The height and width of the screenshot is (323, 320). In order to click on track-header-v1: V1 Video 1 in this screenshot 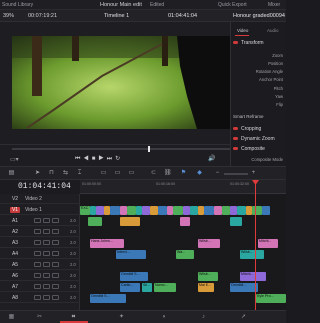, I will do `click(40, 210)`.